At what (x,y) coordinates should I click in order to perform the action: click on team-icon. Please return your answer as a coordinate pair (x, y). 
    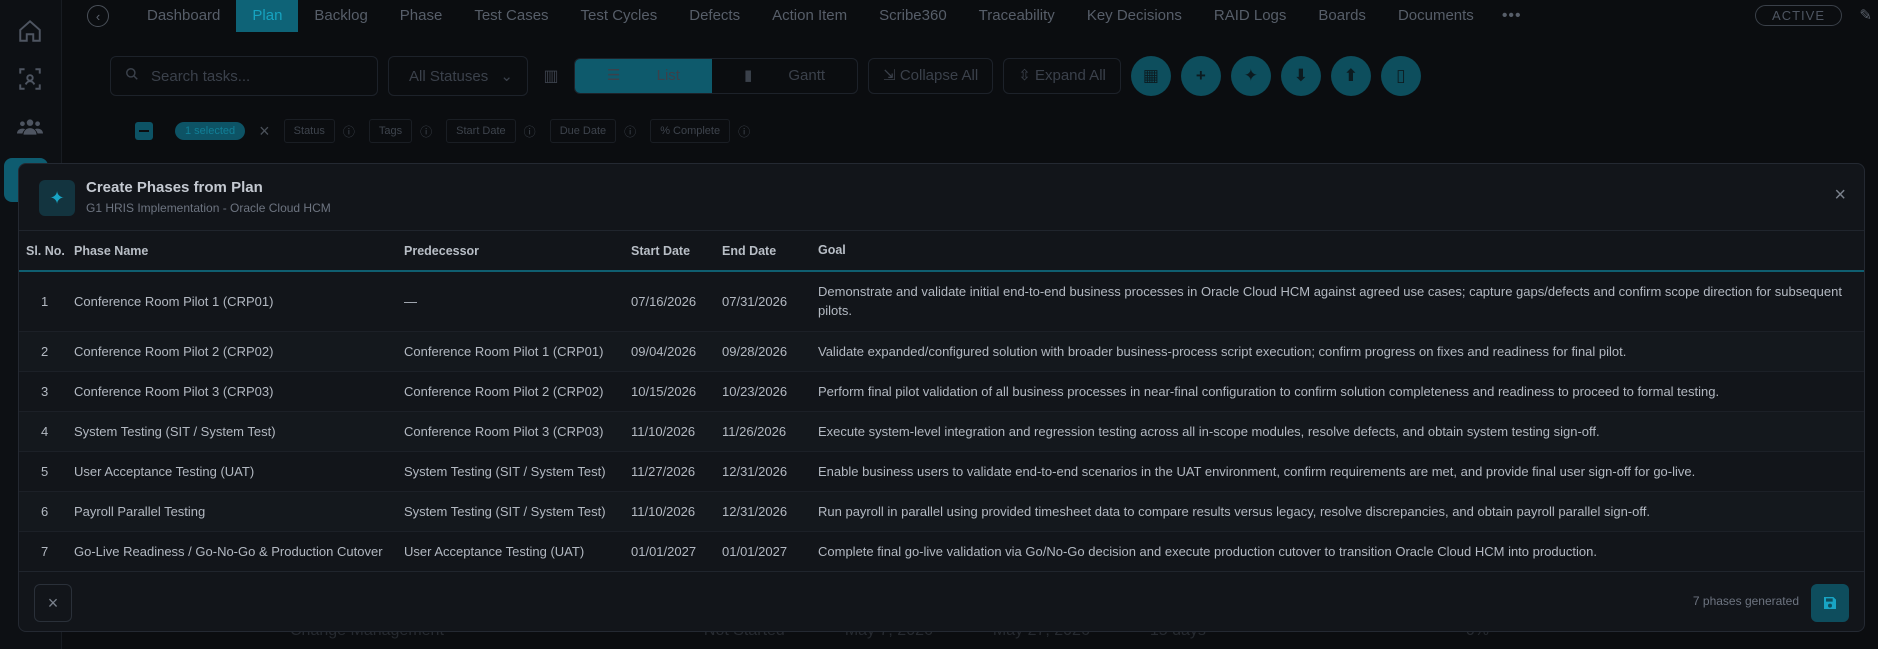
    Looking at the image, I should click on (30, 127).